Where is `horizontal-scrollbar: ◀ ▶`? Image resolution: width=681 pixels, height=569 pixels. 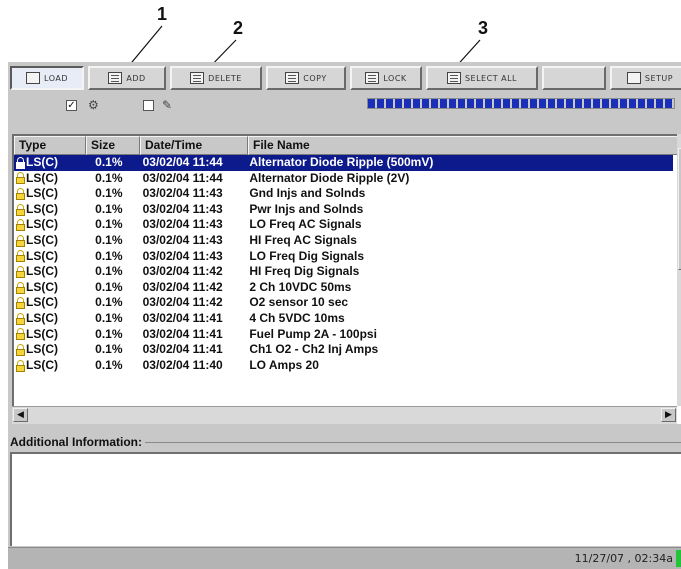 horizontal-scrollbar: ◀ ▶ is located at coordinates (344, 415).